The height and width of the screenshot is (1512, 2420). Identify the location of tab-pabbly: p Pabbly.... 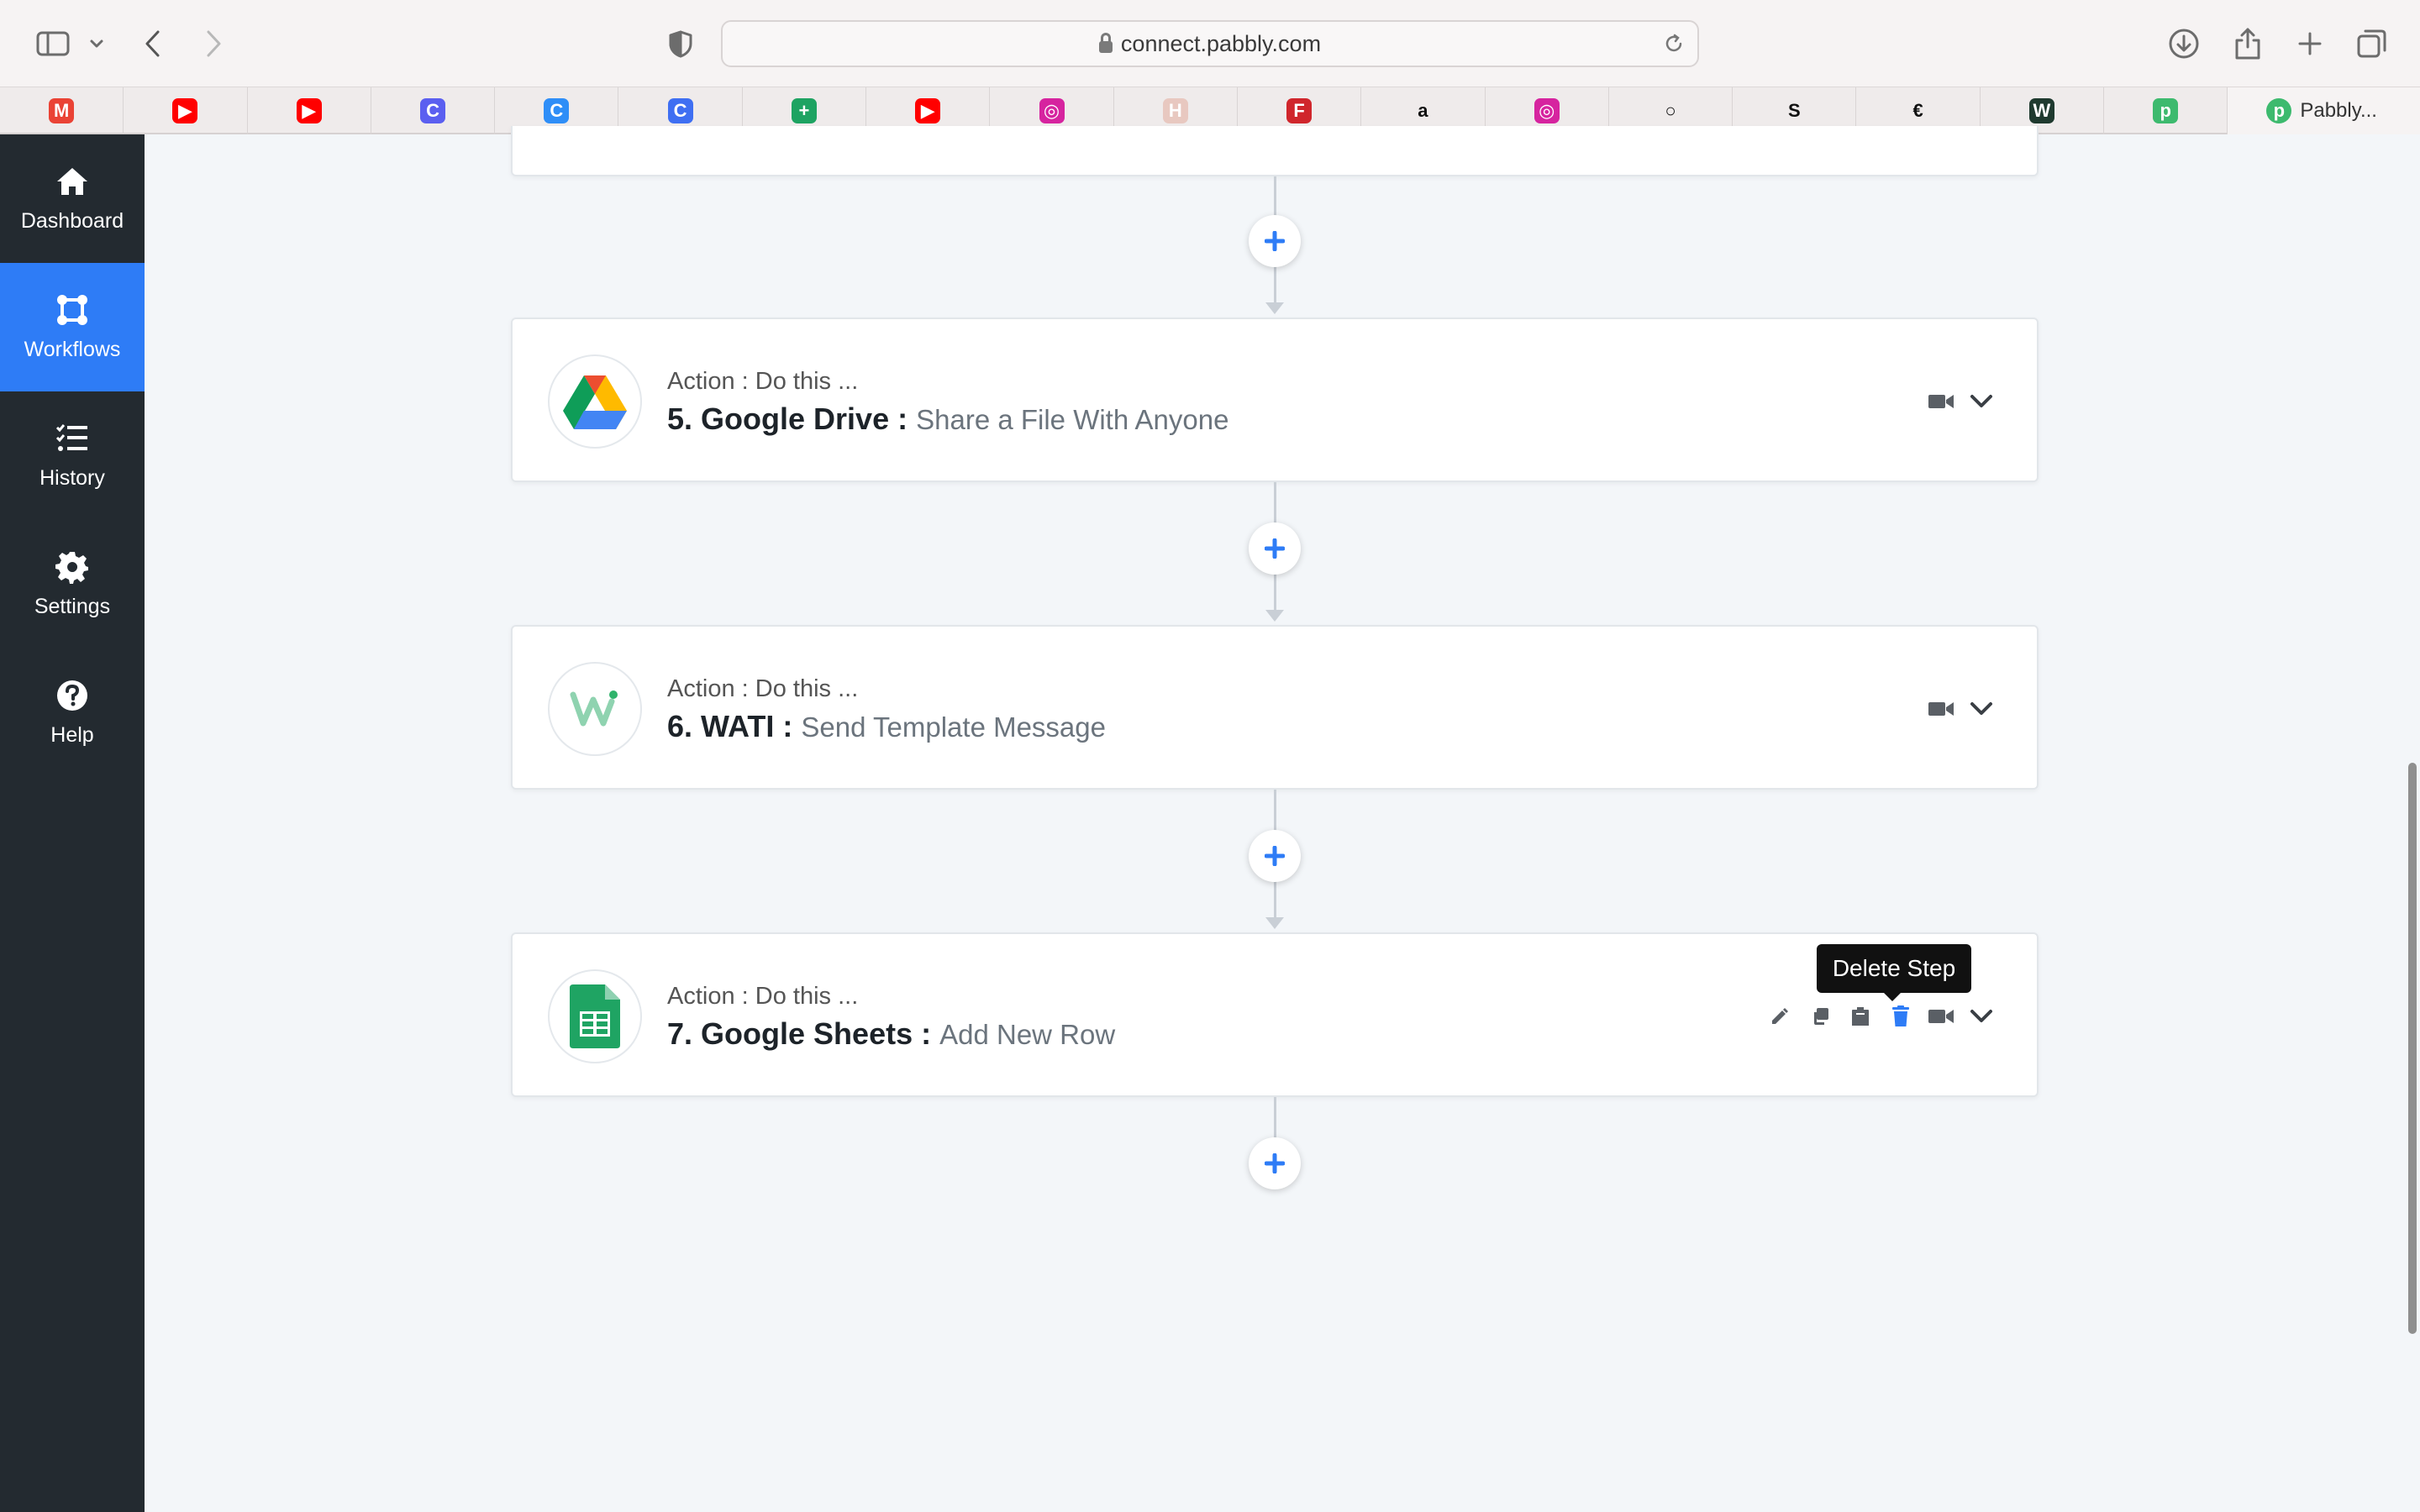
(2324, 110).